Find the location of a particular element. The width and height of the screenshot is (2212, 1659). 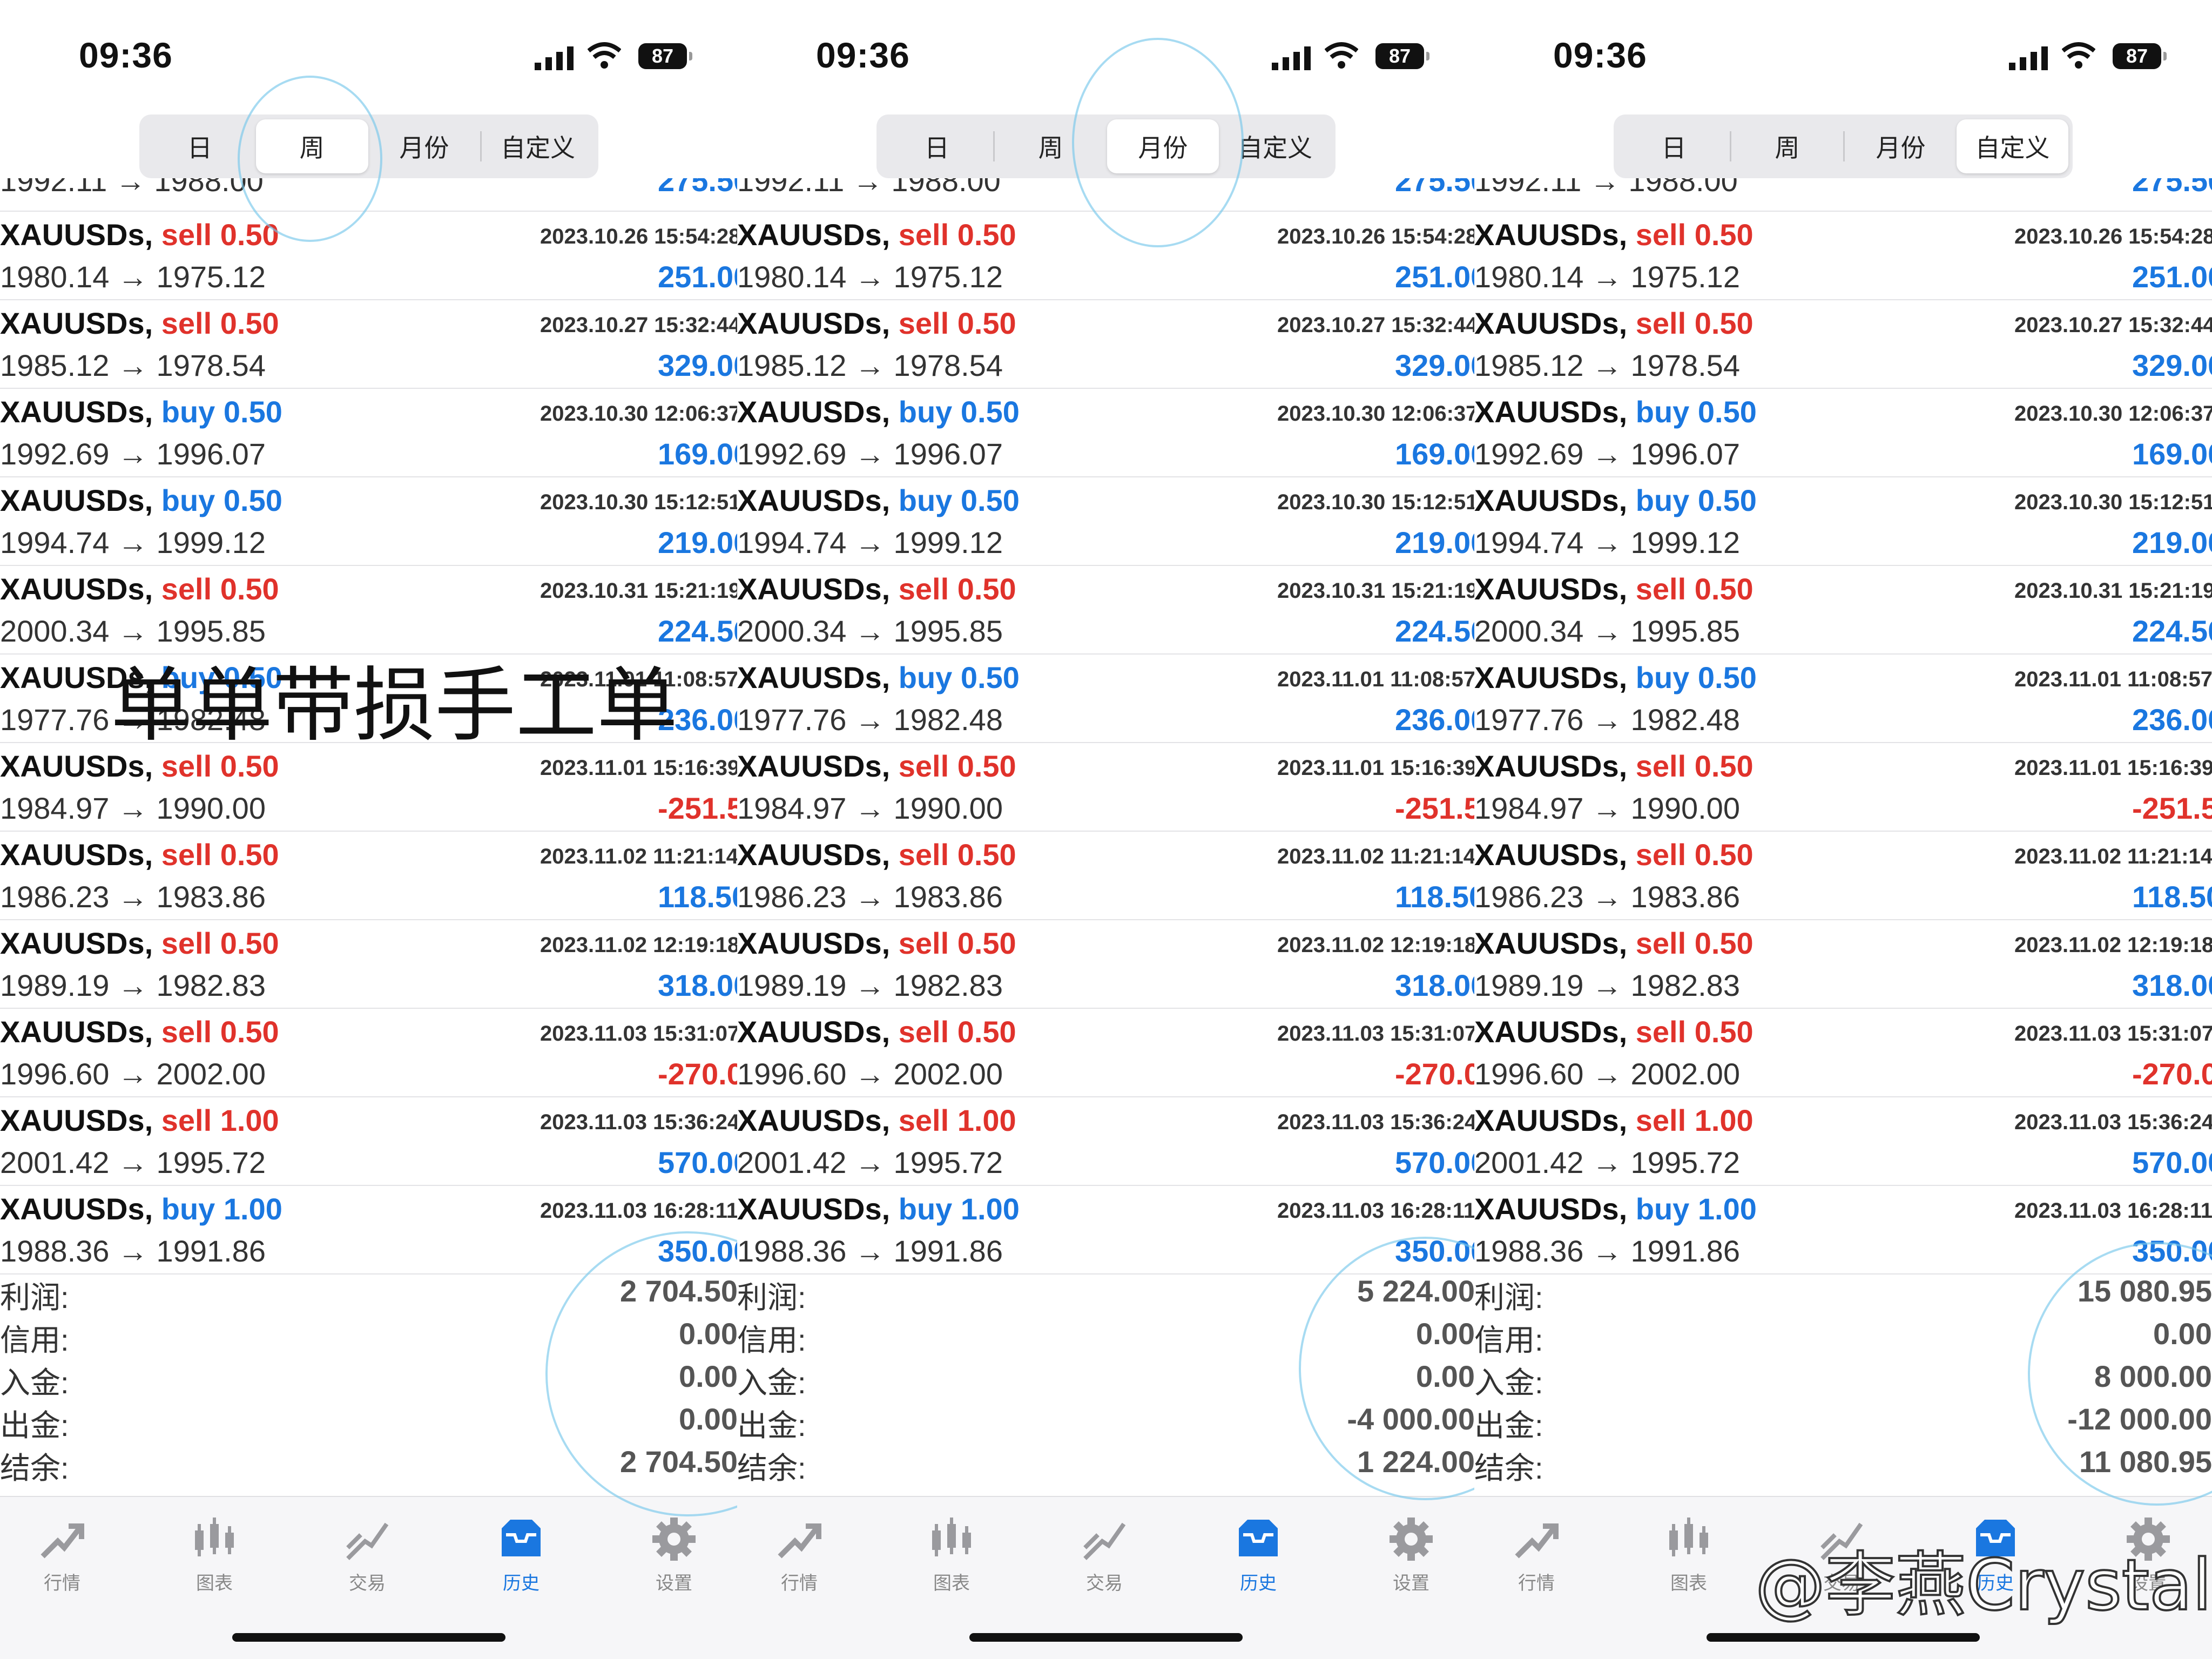

tab-label: 历史 is located at coordinates (521, 1583).